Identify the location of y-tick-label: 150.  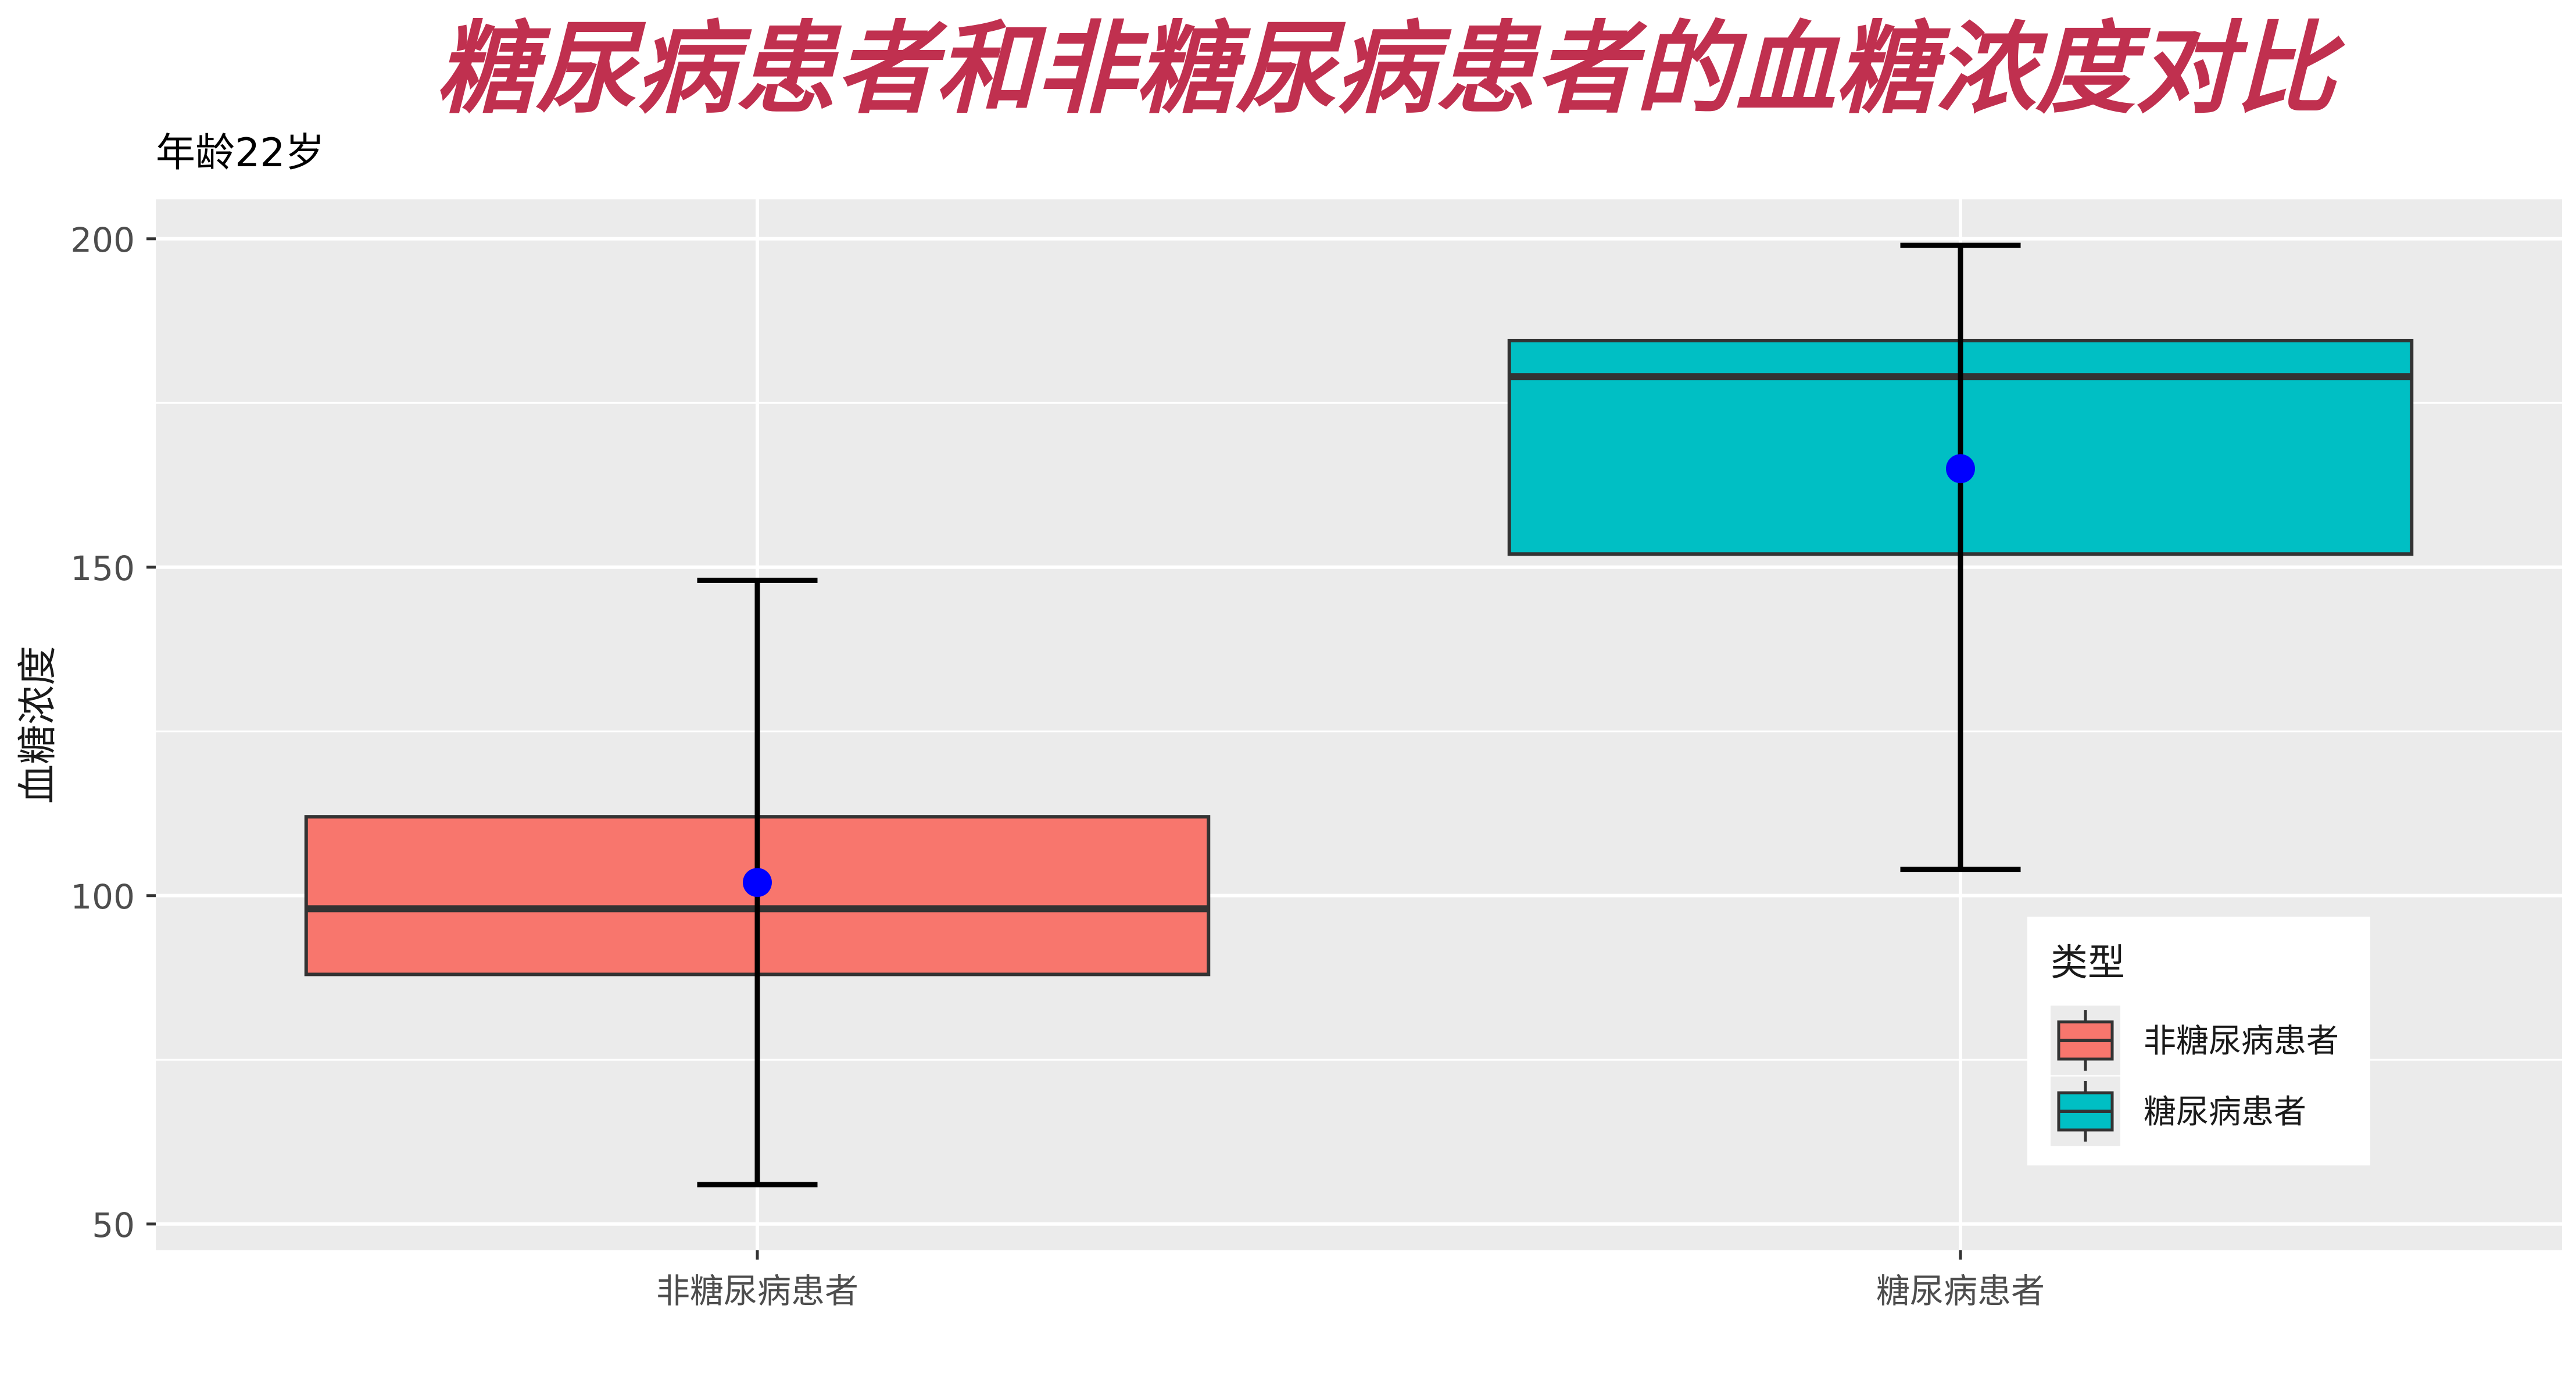
(103, 568).